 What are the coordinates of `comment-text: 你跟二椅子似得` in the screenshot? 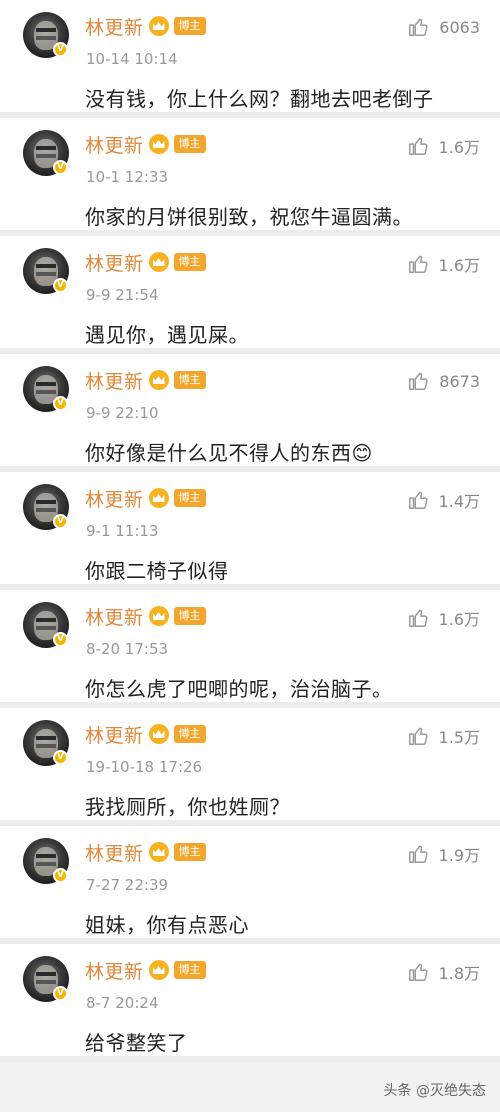 It's located at (157, 571).